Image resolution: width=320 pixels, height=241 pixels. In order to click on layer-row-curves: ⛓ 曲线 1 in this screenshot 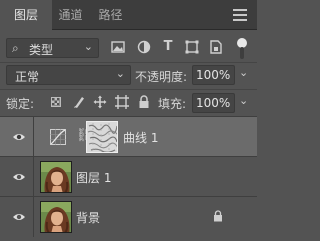, I will do `click(128, 137)`.